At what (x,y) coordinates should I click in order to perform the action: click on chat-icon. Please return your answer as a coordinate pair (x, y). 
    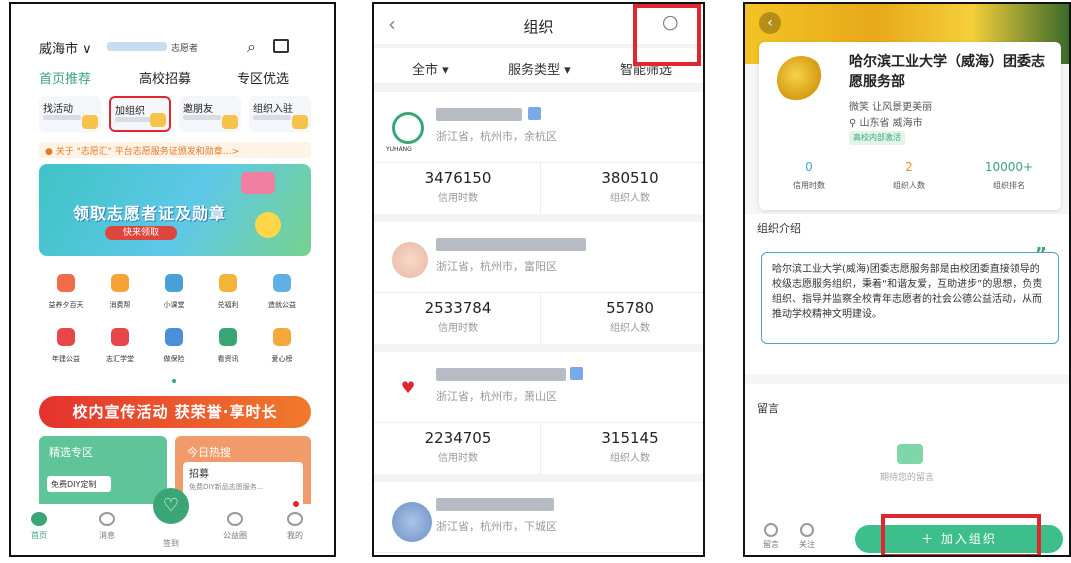
    Looking at the image, I should click on (910, 454).